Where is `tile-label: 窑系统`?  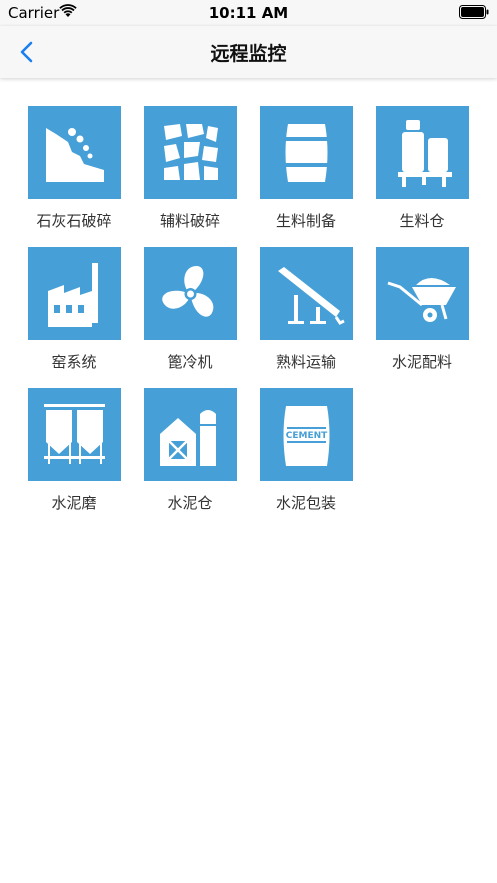
tile-label: 窑系统 is located at coordinates (74, 362).